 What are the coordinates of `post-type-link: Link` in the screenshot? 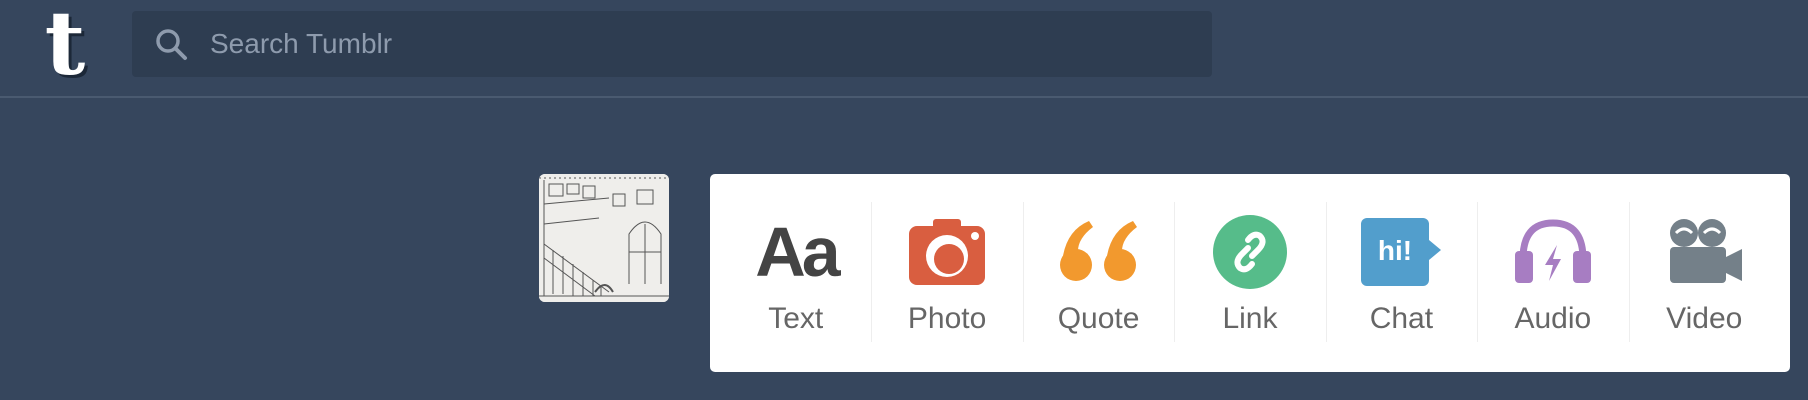 It's located at (1249, 273).